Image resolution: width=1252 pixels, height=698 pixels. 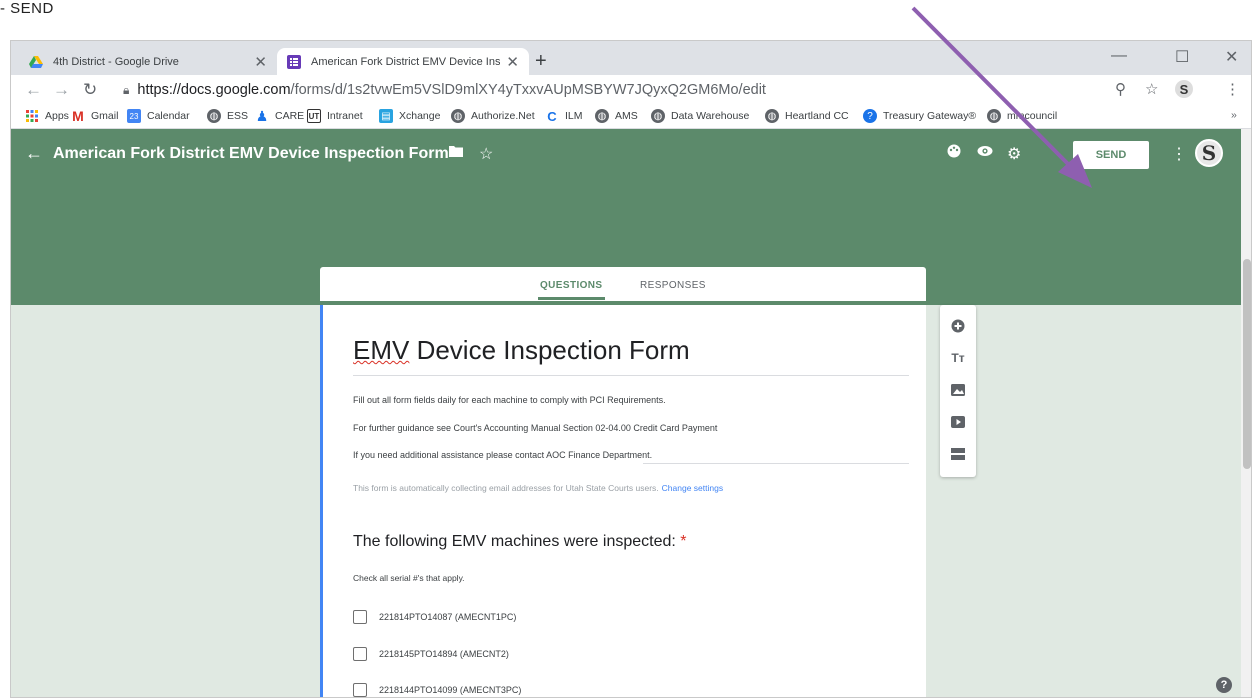 What do you see at coordinates (623, 284) in the screenshot?
I see `form-tabs: QUESTIONS RESPONSES` at bounding box center [623, 284].